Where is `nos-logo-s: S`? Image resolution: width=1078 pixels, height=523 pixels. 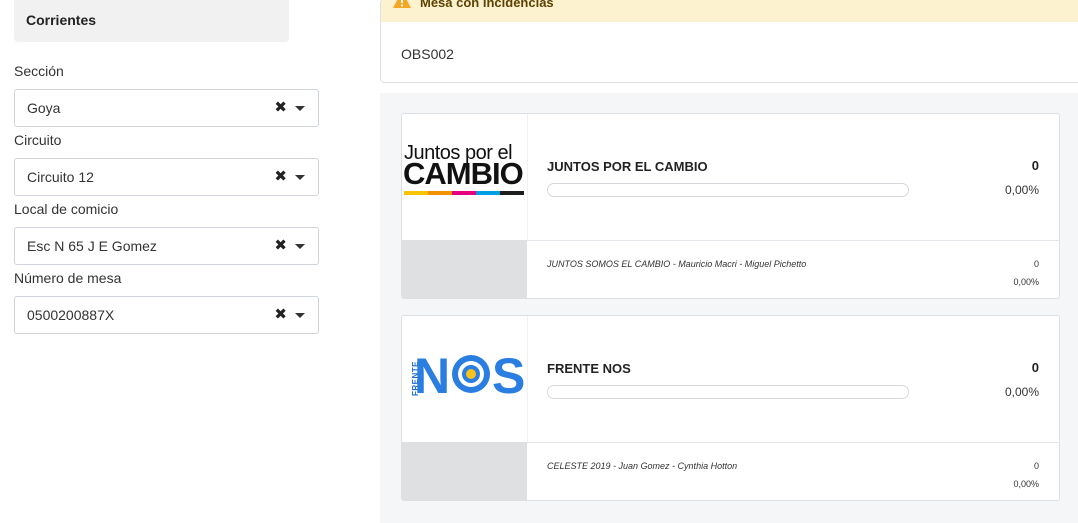
nos-logo-s: S is located at coordinates (508, 374).